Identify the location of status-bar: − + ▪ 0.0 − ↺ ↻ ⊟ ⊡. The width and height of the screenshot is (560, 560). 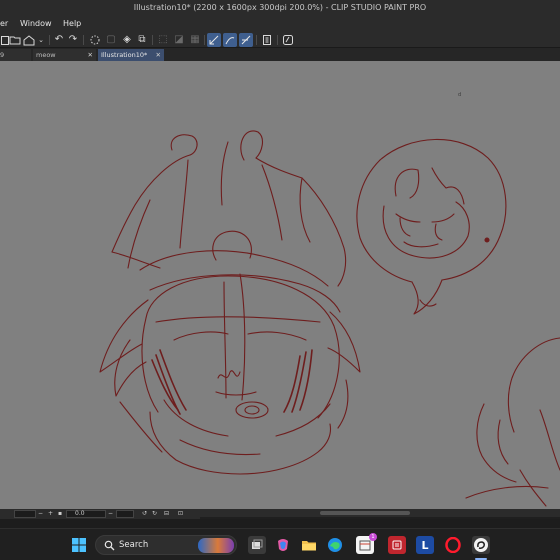
(100, 514).